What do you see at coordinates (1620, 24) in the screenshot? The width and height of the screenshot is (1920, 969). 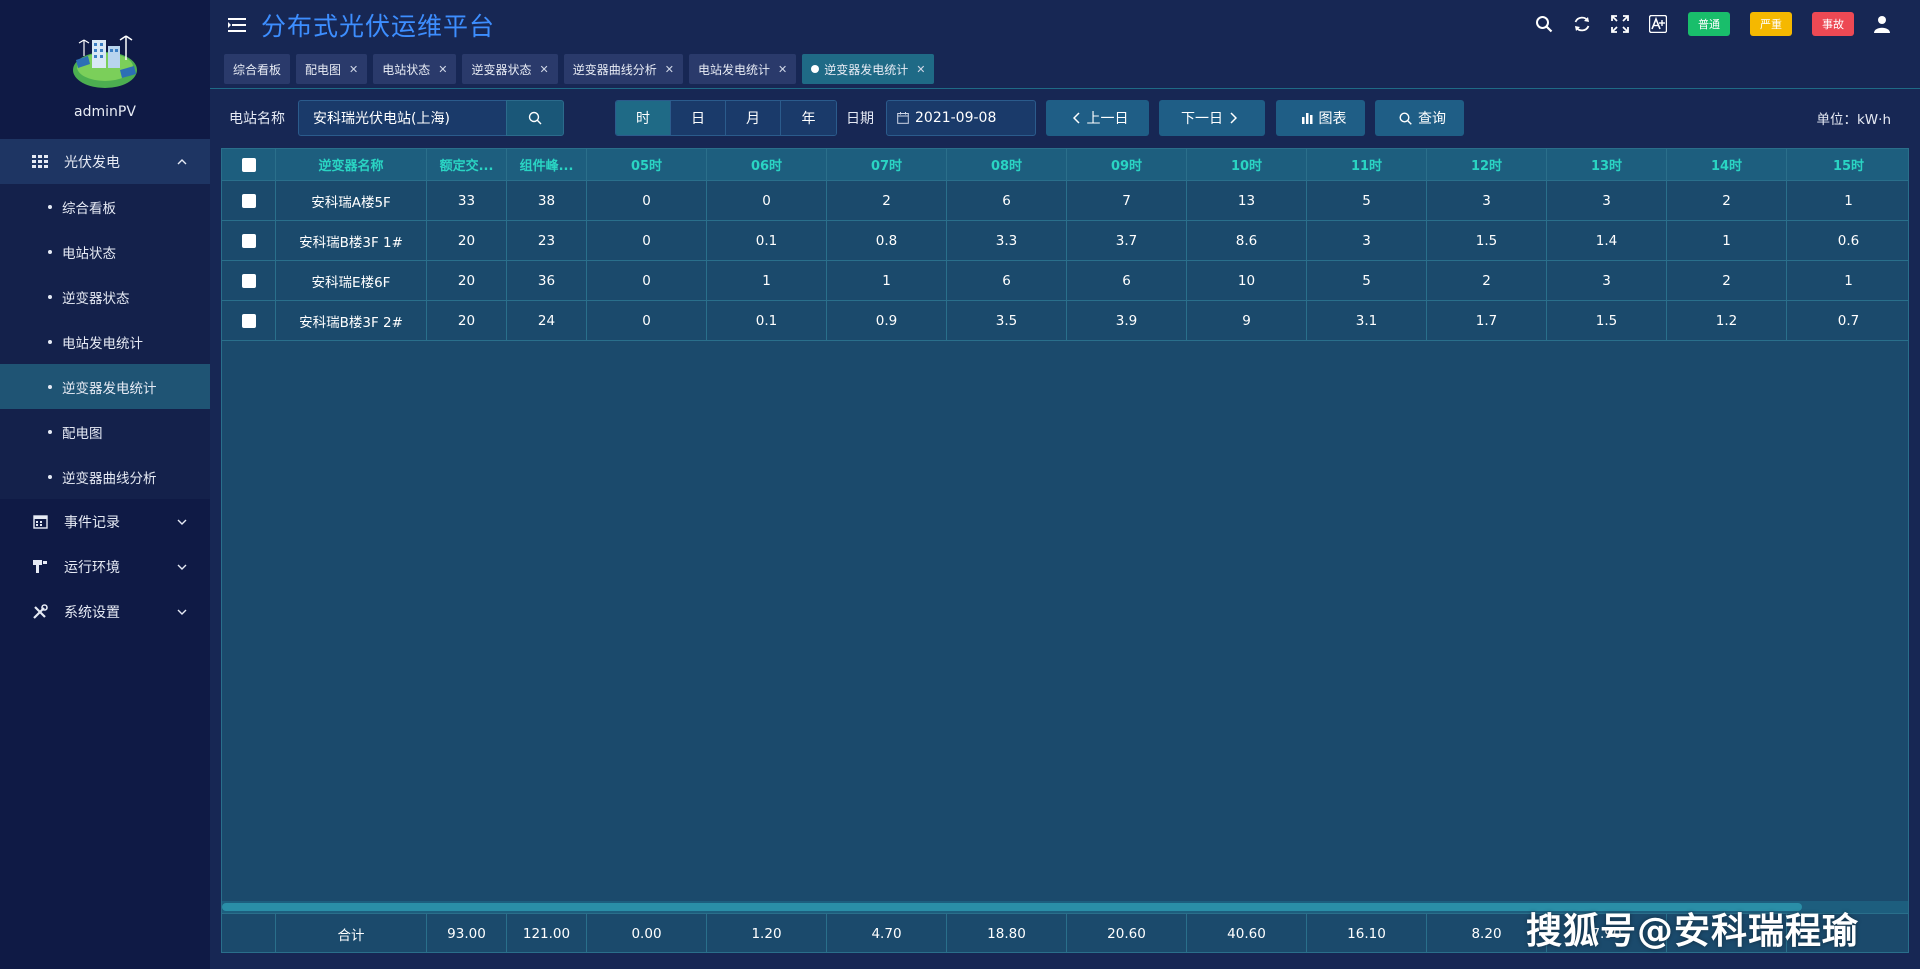 I see `fullscreen-icon` at bounding box center [1620, 24].